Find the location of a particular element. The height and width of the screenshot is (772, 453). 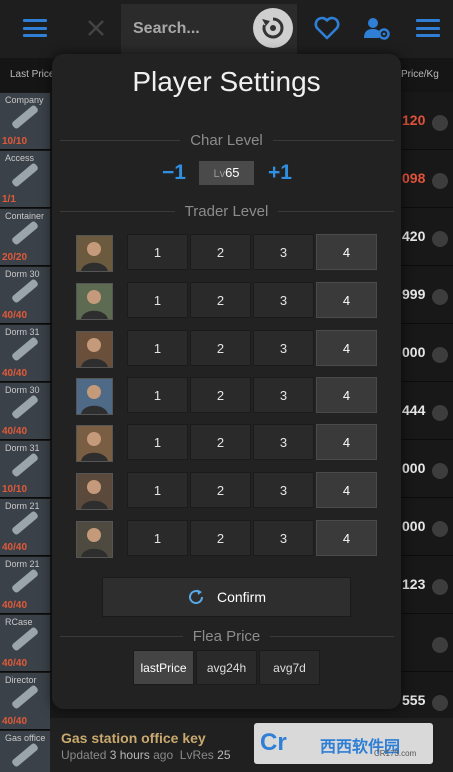

search-input is located at coordinates (195, 29).